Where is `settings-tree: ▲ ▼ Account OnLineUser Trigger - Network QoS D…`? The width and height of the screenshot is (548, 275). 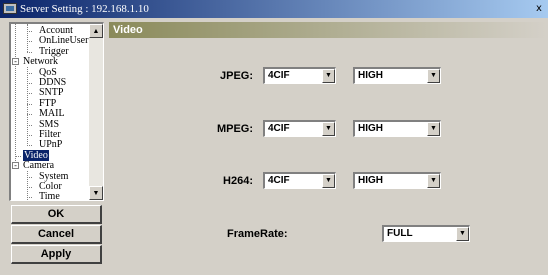
settings-tree: ▲ ▼ Account OnLineUser Trigger - Network QoS D… is located at coordinates (56, 111).